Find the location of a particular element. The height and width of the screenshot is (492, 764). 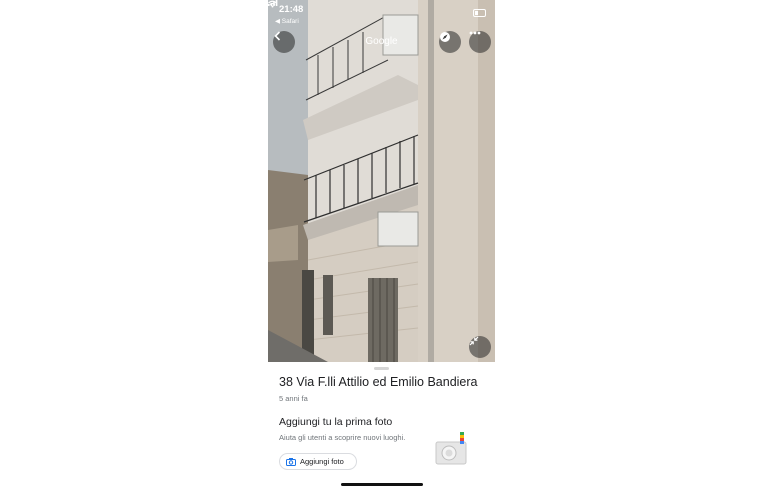

status-bar: 21:48 ◀ Safari is located at coordinates (381, 13).